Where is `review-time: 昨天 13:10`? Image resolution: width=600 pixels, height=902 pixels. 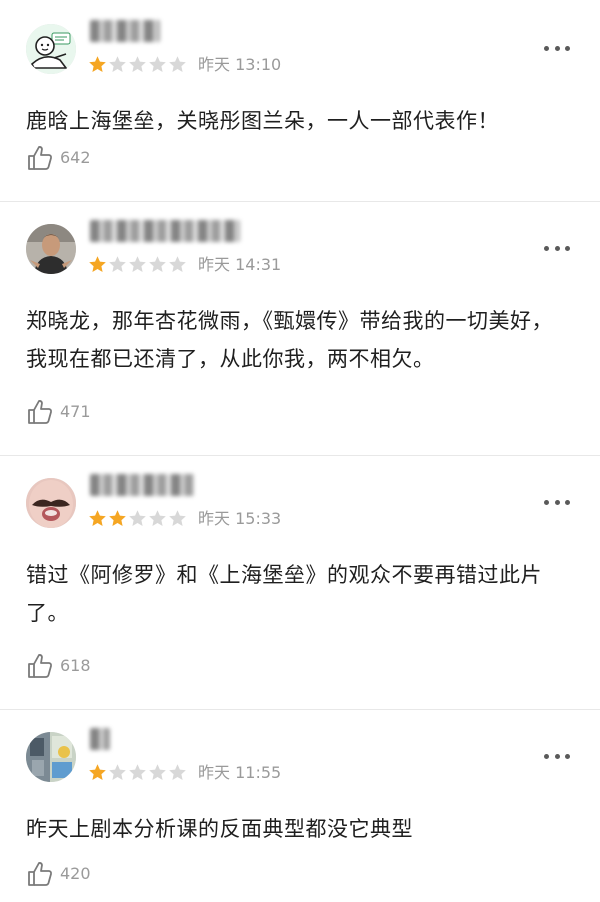 review-time: 昨天 13:10 is located at coordinates (240, 64).